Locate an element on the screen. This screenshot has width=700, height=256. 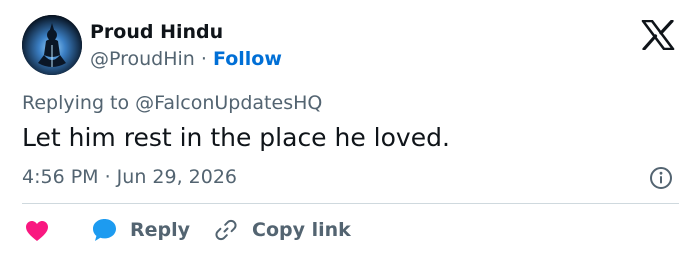
replying-to-line: Replying to @FalconUpdatesHQ is located at coordinates (172, 103).